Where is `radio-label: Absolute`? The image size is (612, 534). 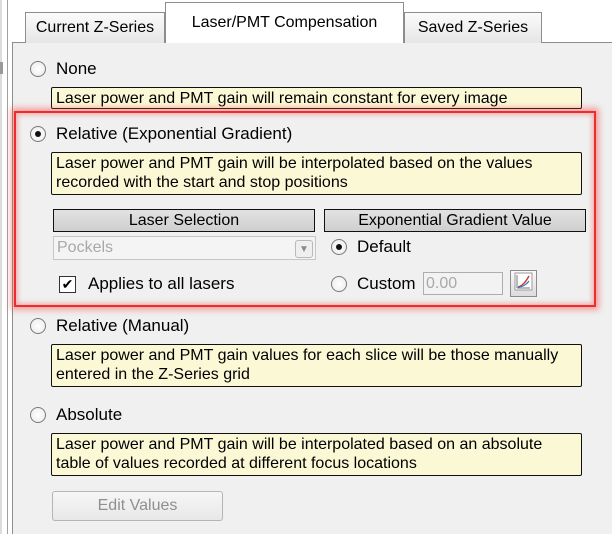 radio-label: Absolute is located at coordinates (89, 414).